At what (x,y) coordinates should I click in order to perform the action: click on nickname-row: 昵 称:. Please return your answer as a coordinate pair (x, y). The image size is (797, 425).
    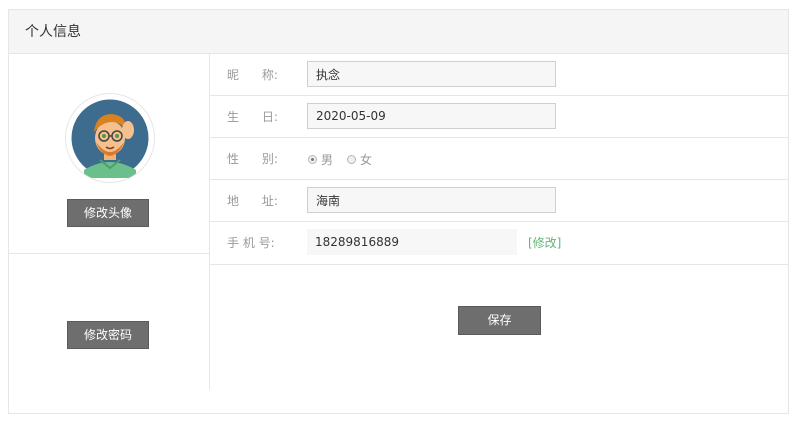
    Looking at the image, I should click on (499, 75).